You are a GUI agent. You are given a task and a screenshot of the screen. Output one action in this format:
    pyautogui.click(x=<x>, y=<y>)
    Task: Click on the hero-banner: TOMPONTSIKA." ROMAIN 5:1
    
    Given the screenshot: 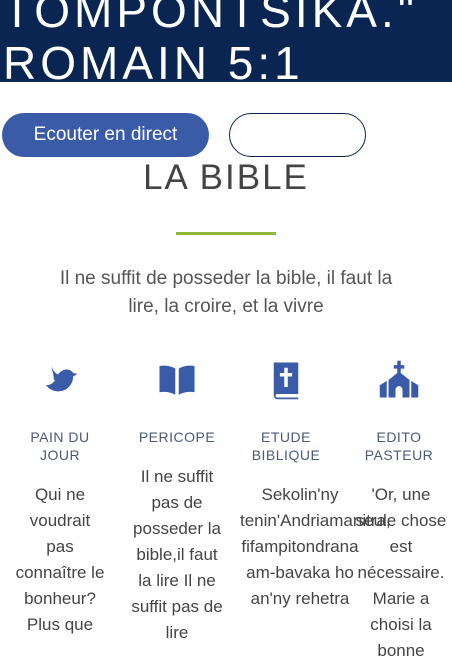 What is the action you would take?
    pyautogui.click(x=226, y=41)
    